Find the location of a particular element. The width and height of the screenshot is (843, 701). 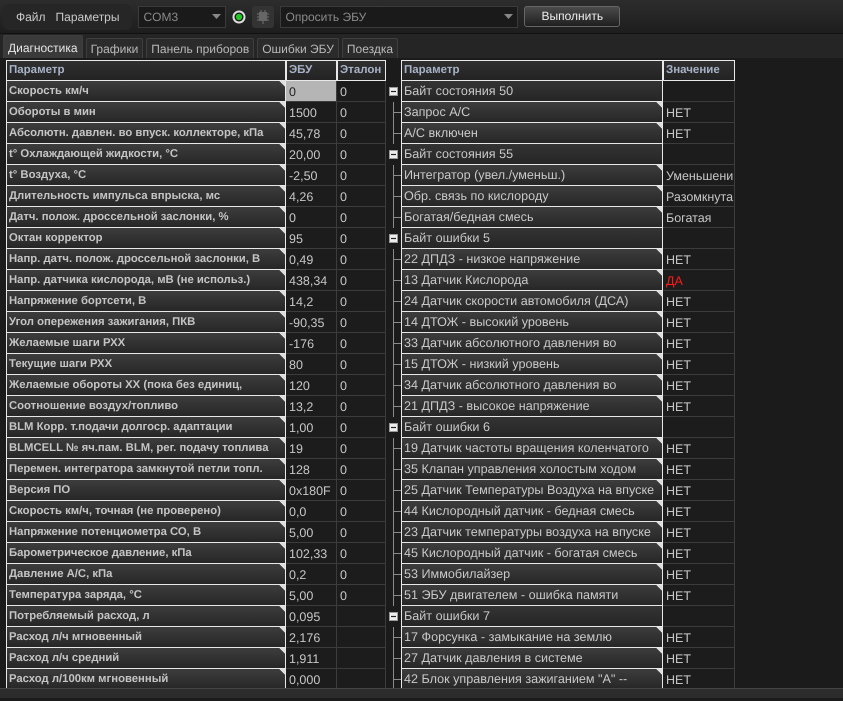

ecu-value: -176 is located at coordinates (311, 343).